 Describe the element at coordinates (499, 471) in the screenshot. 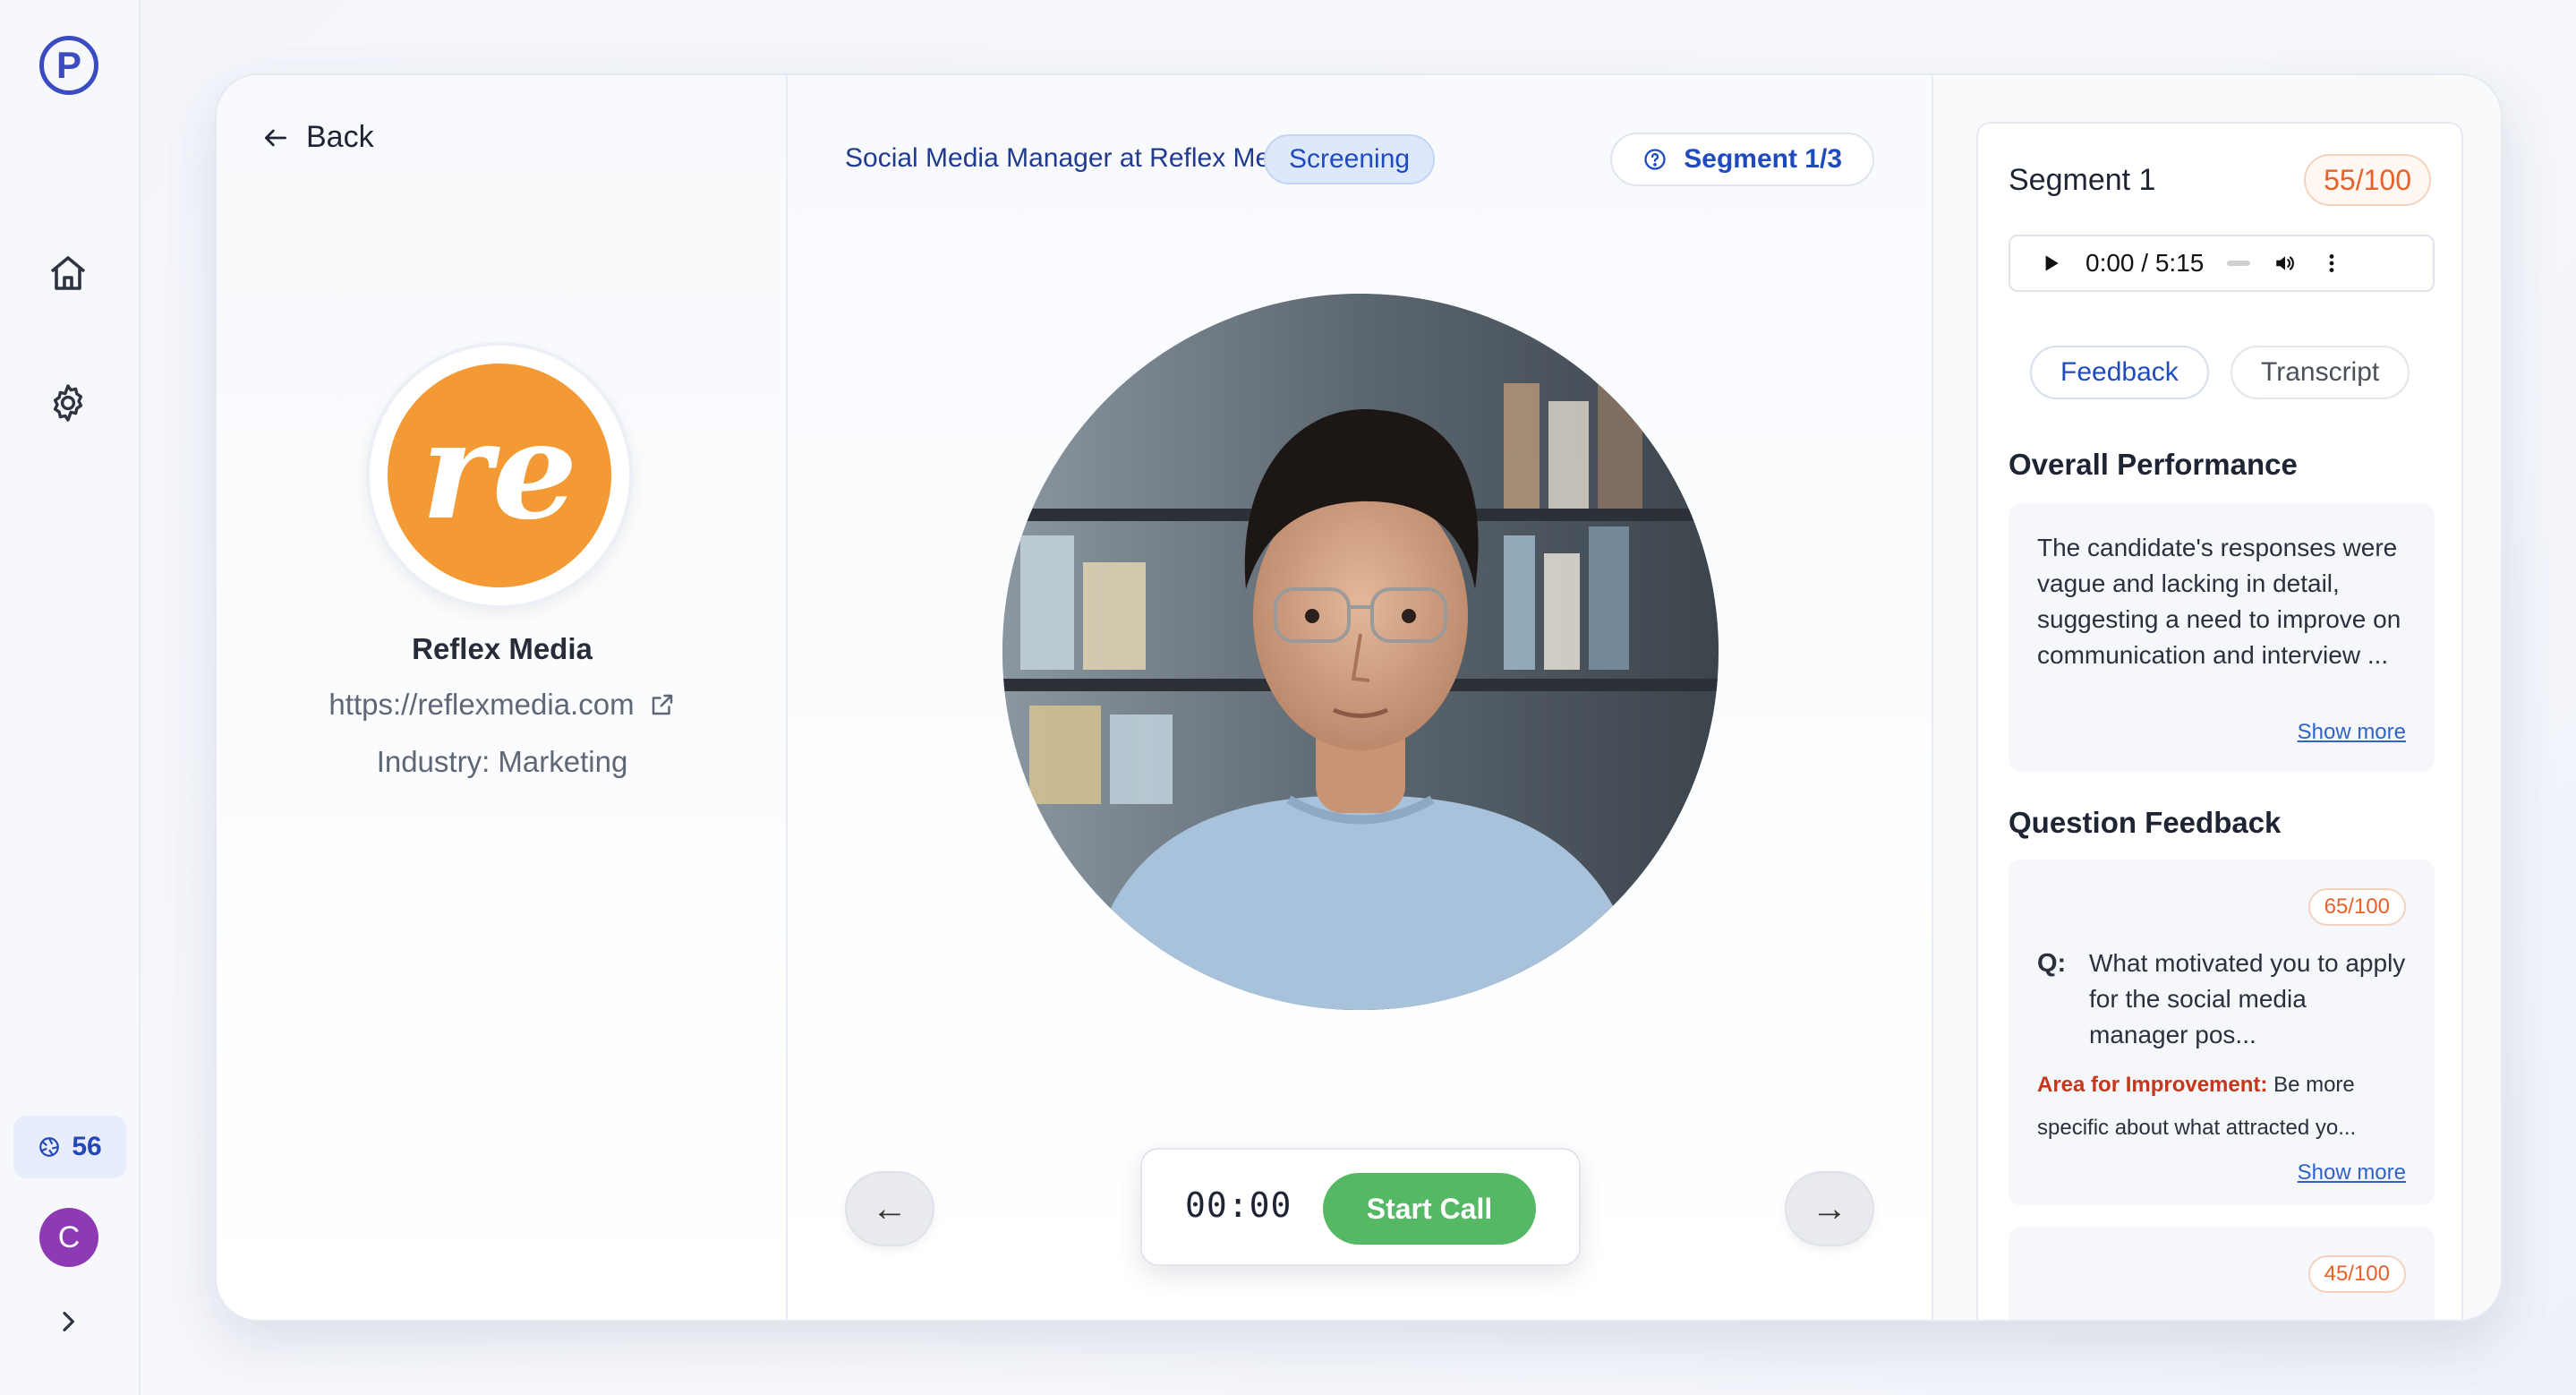

I see `svg-text: re` at that location.